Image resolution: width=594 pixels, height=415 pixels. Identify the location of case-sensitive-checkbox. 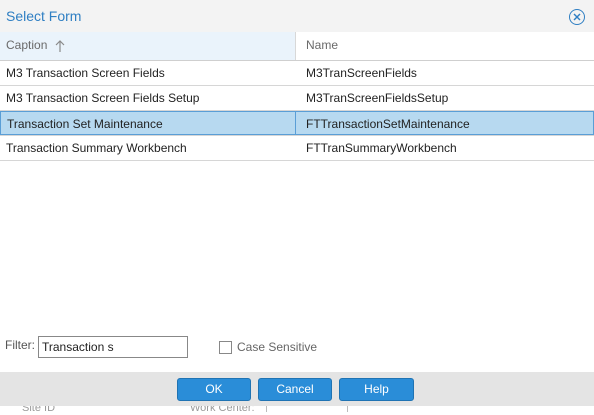
(225, 347).